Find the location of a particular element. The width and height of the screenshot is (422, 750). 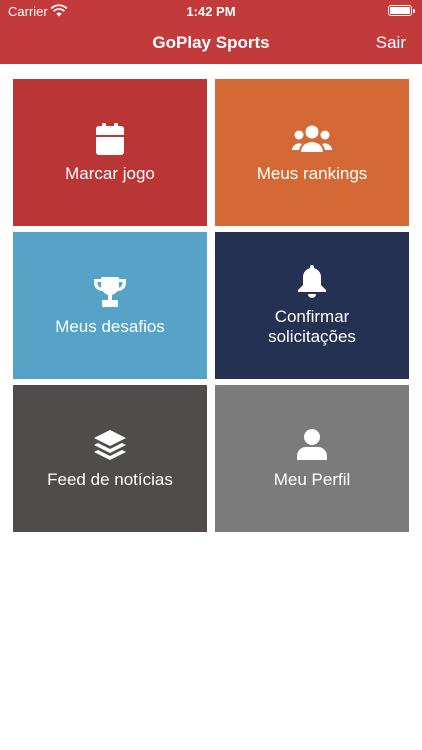

trophy-icon is located at coordinates (110, 292).